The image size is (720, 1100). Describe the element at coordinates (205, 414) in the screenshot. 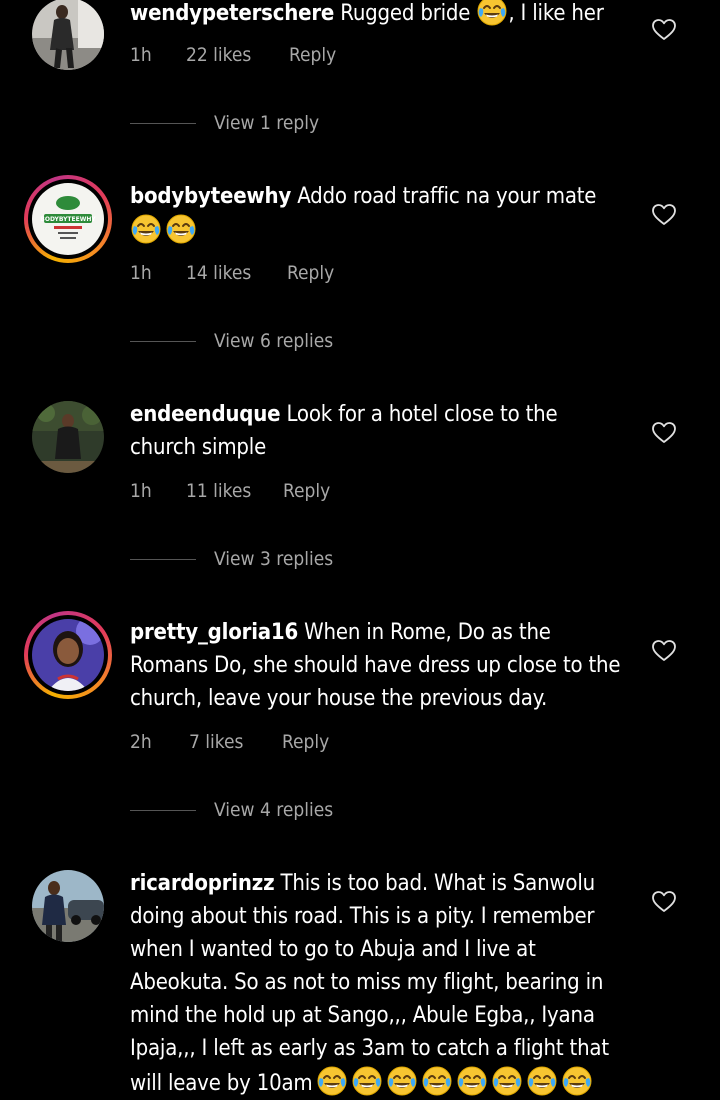

I see `comment-username: endeenduque` at that location.